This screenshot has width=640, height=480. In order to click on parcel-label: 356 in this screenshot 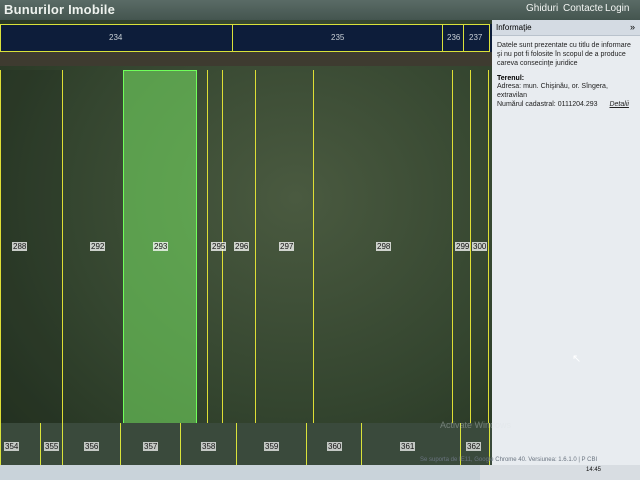, I will do `click(92, 446)`.